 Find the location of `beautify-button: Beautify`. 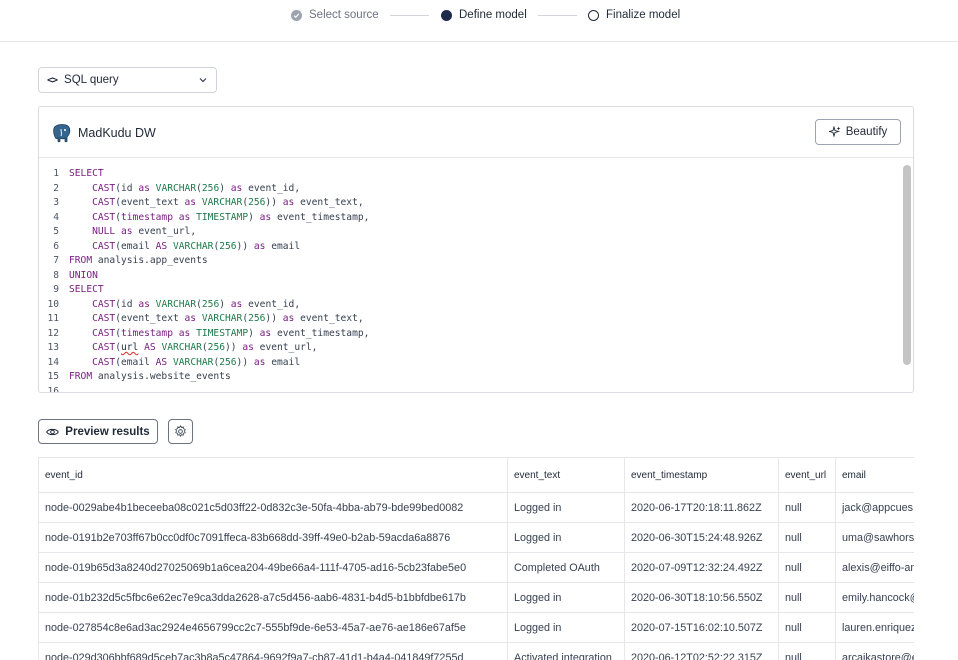

beautify-button: Beautify is located at coordinates (858, 132).